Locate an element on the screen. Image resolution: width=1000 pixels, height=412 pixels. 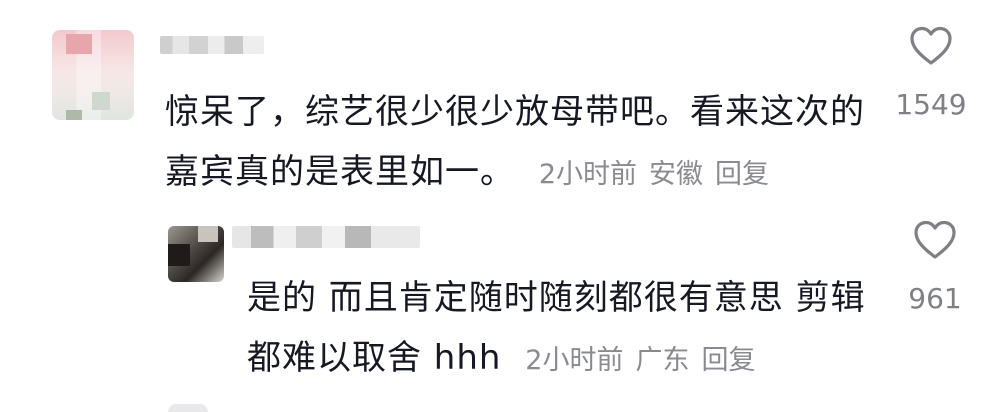
like-column: 961 is located at coordinates (935, 267).